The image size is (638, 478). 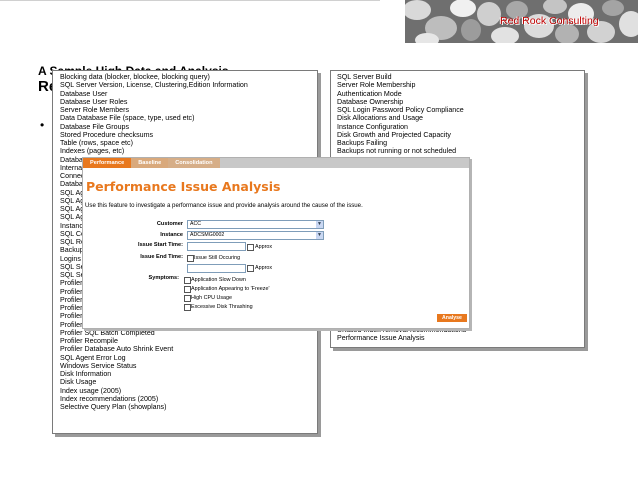 What do you see at coordinates (94, 110) in the screenshot?
I see `list-item: Server Role Members` at bounding box center [94, 110].